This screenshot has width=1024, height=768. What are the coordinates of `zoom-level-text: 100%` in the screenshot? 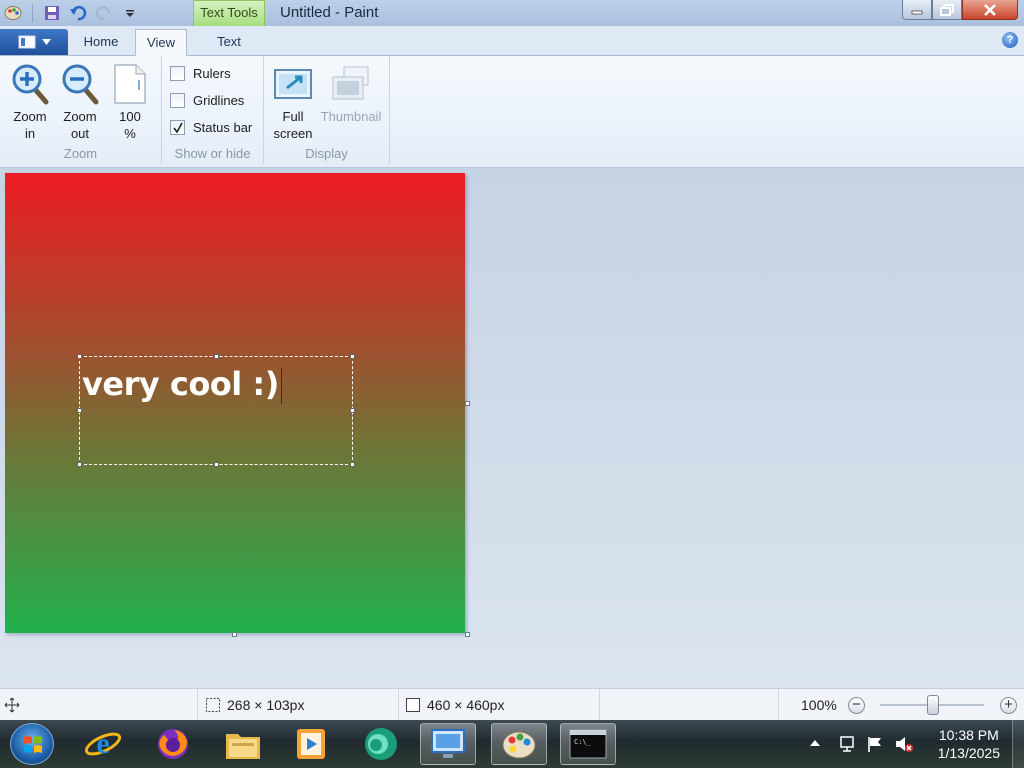 It's located at (819, 705).